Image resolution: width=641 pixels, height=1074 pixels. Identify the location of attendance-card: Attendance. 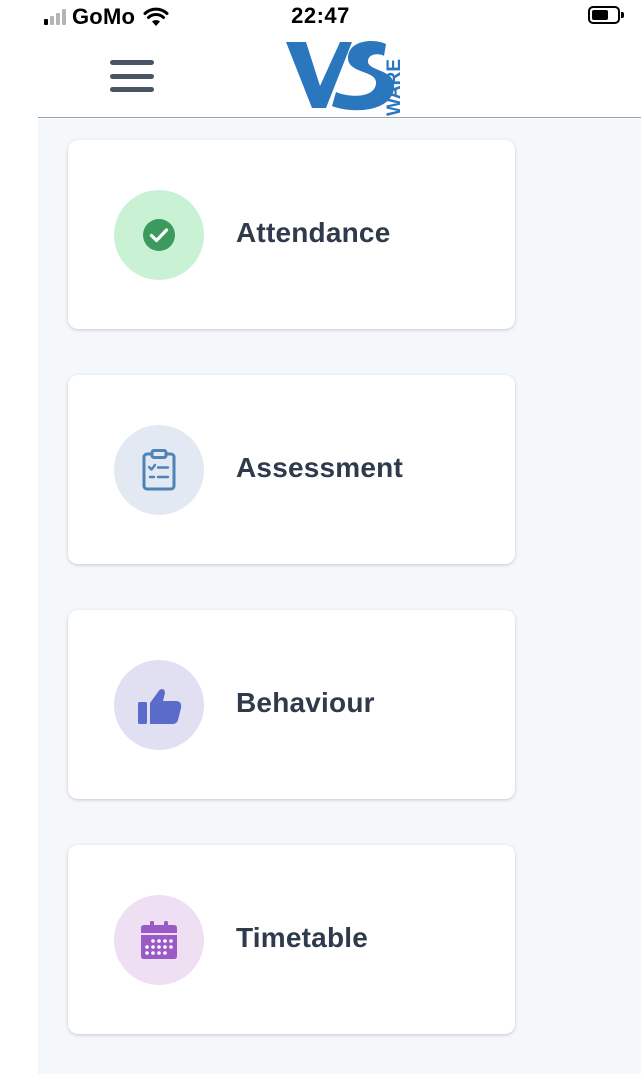
(291, 234).